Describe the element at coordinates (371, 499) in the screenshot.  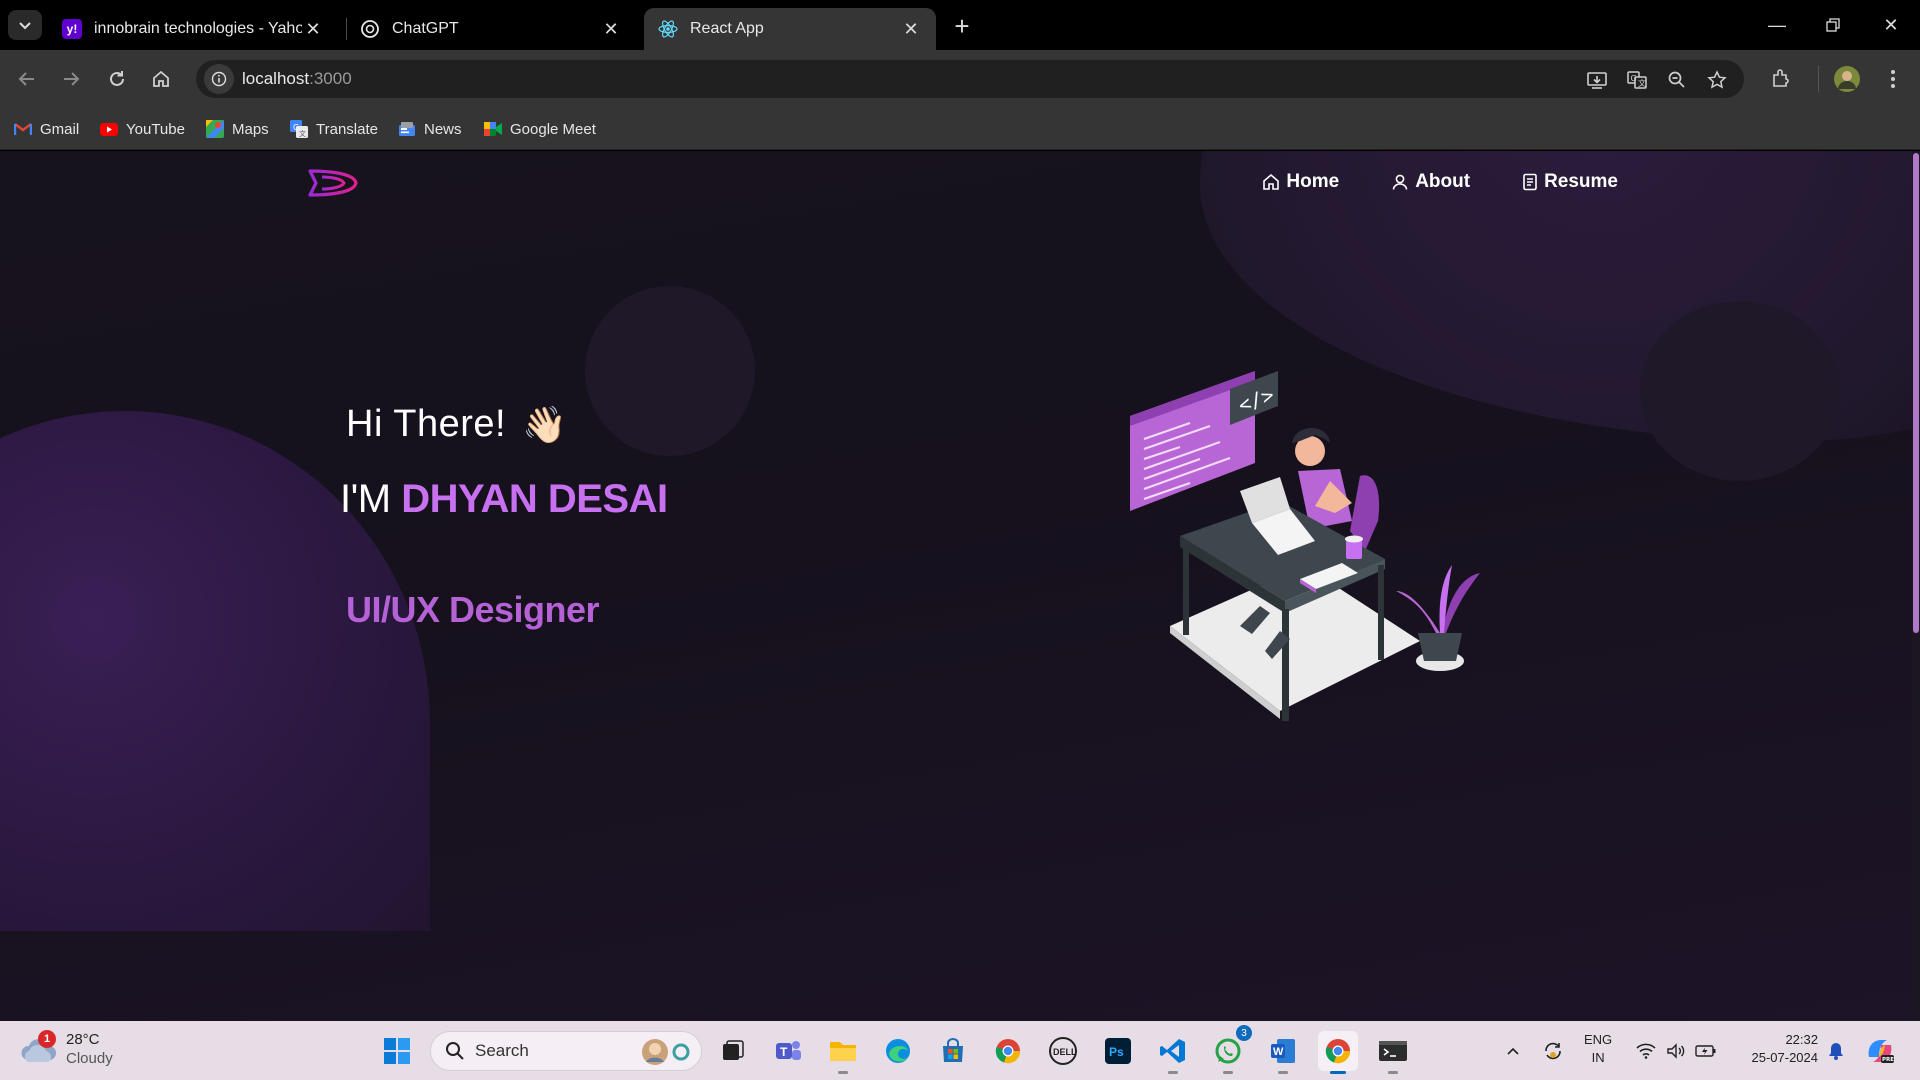
I see `im-prefix: I'M` at that location.